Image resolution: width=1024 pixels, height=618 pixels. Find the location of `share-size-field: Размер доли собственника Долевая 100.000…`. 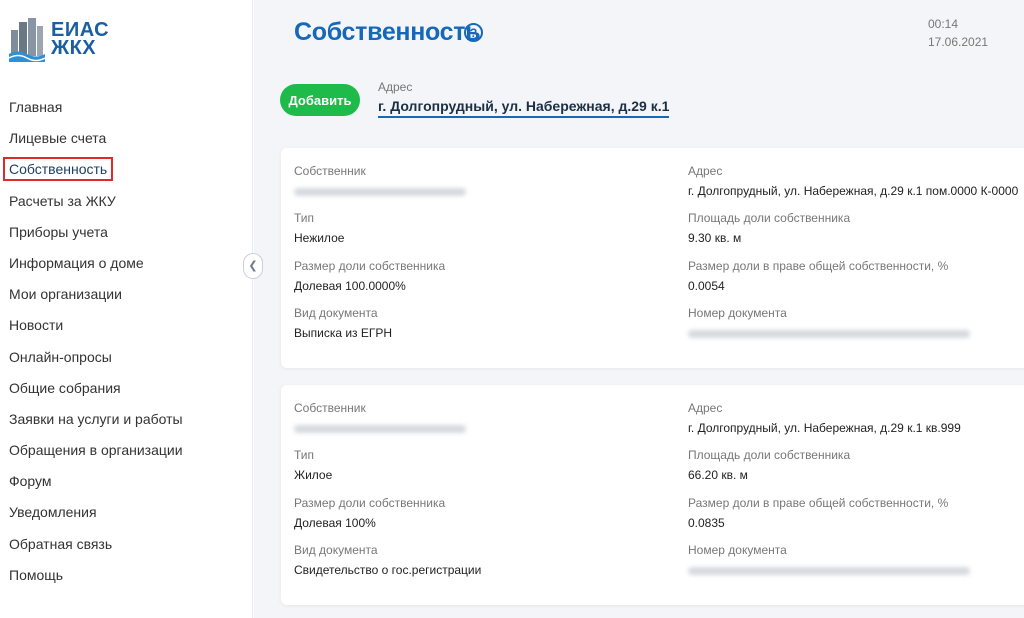

share-size-field: Размер доли собственника Долевая 100.000… is located at coordinates (369, 276).